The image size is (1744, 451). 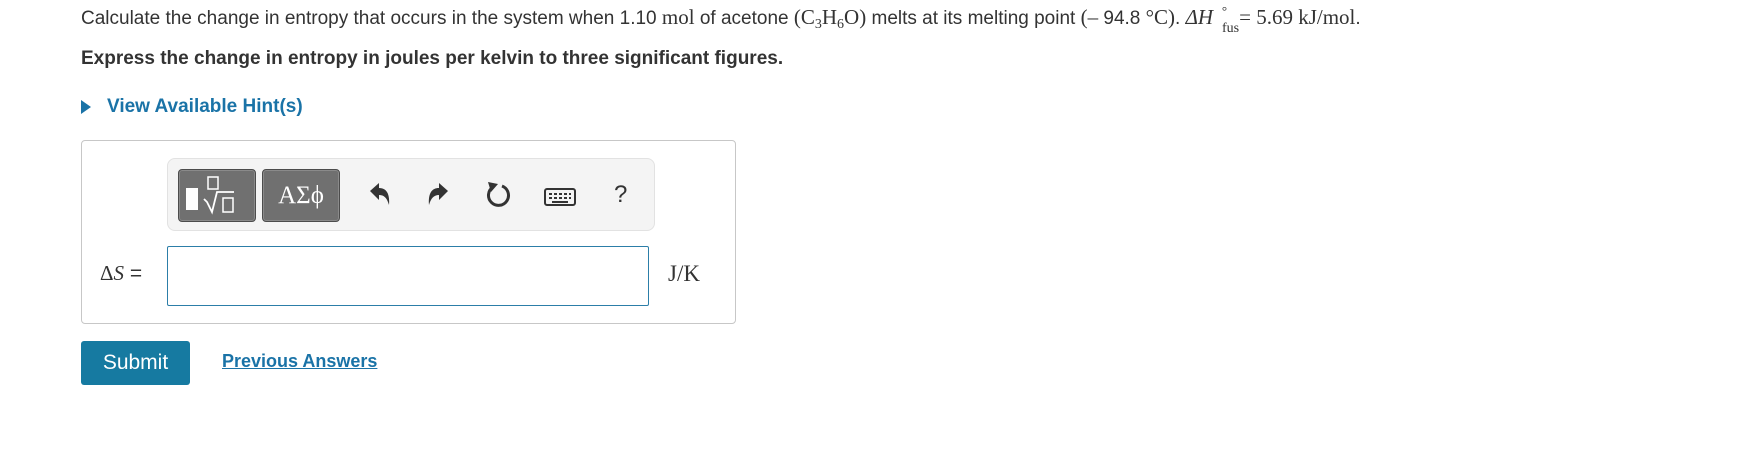 What do you see at coordinates (121, 273) in the screenshot?
I see `answer-label: ΔS =` at bounding box center [121, 273].